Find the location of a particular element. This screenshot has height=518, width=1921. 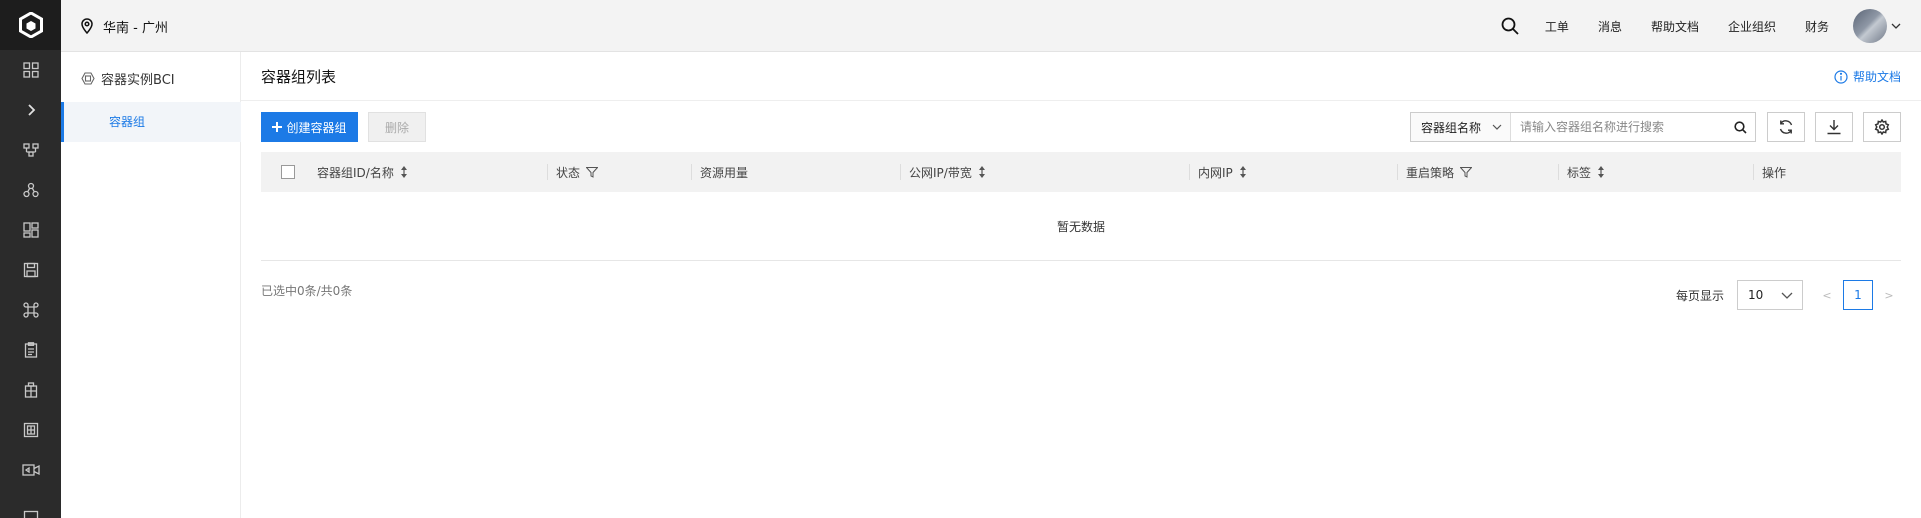

search-field-select: 容器组名称 is located at coordinates (1461, 127).